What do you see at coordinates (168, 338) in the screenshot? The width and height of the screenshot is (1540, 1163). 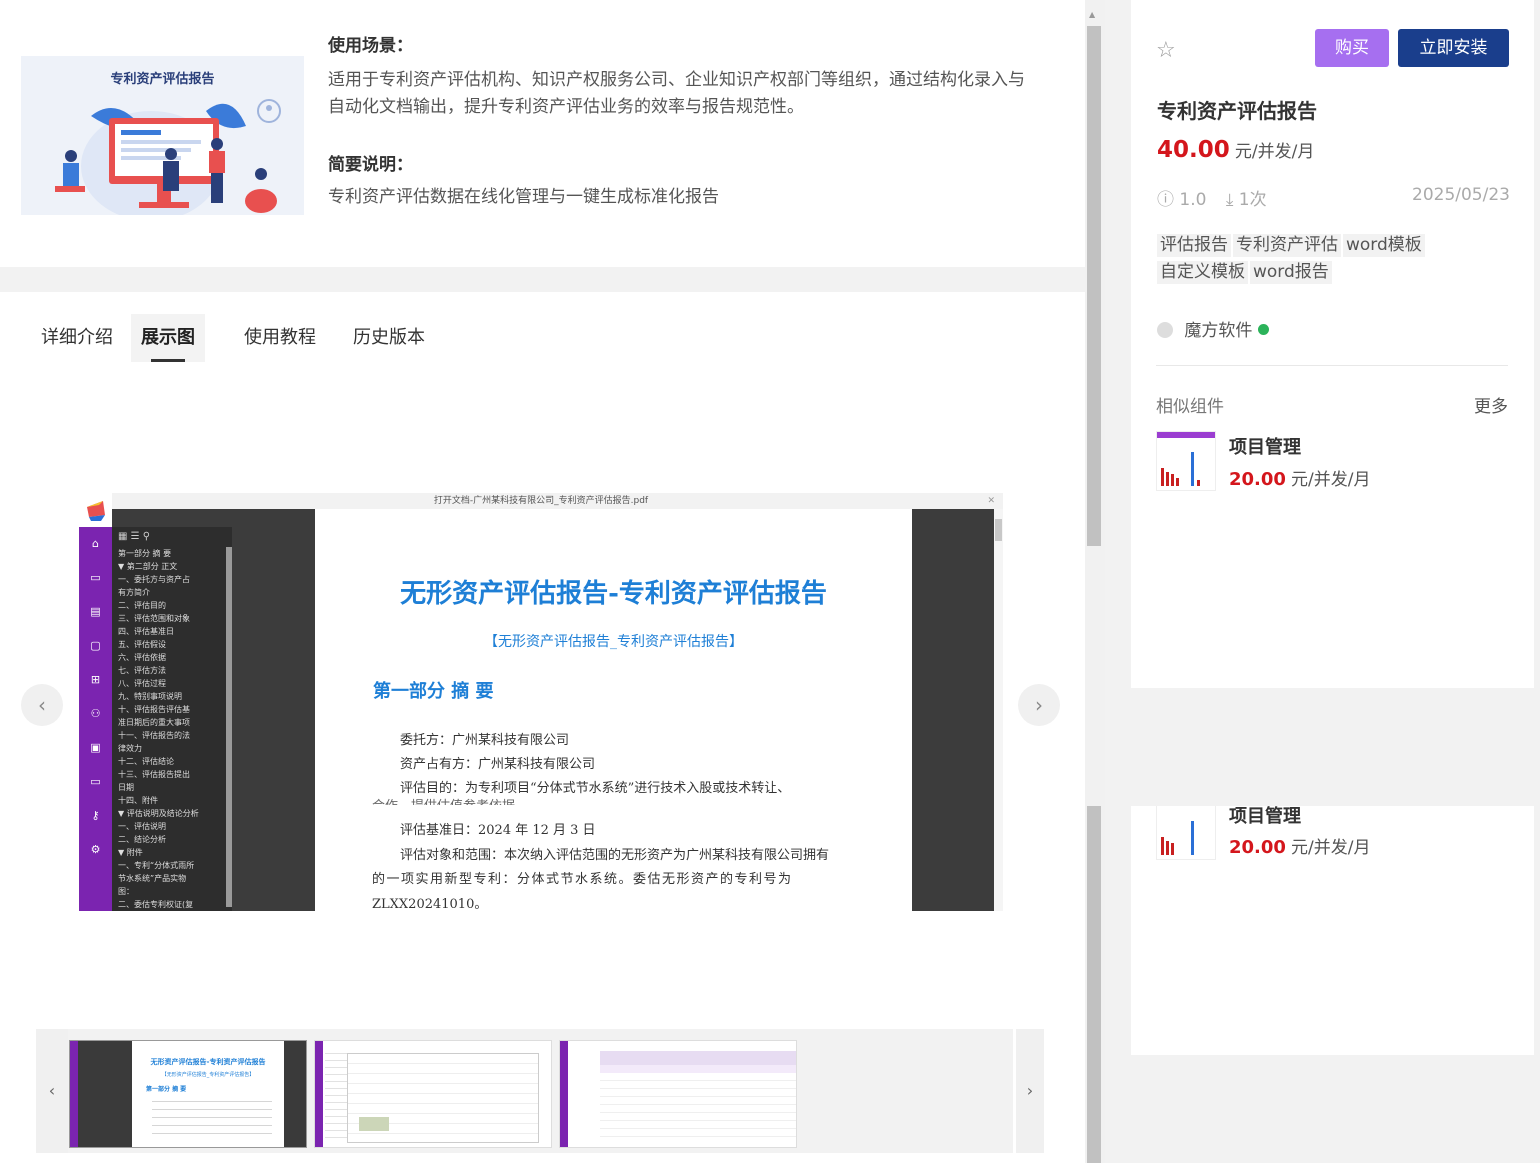 I see `tab-screenshots: 展示图` at bounding box center [168, 338].